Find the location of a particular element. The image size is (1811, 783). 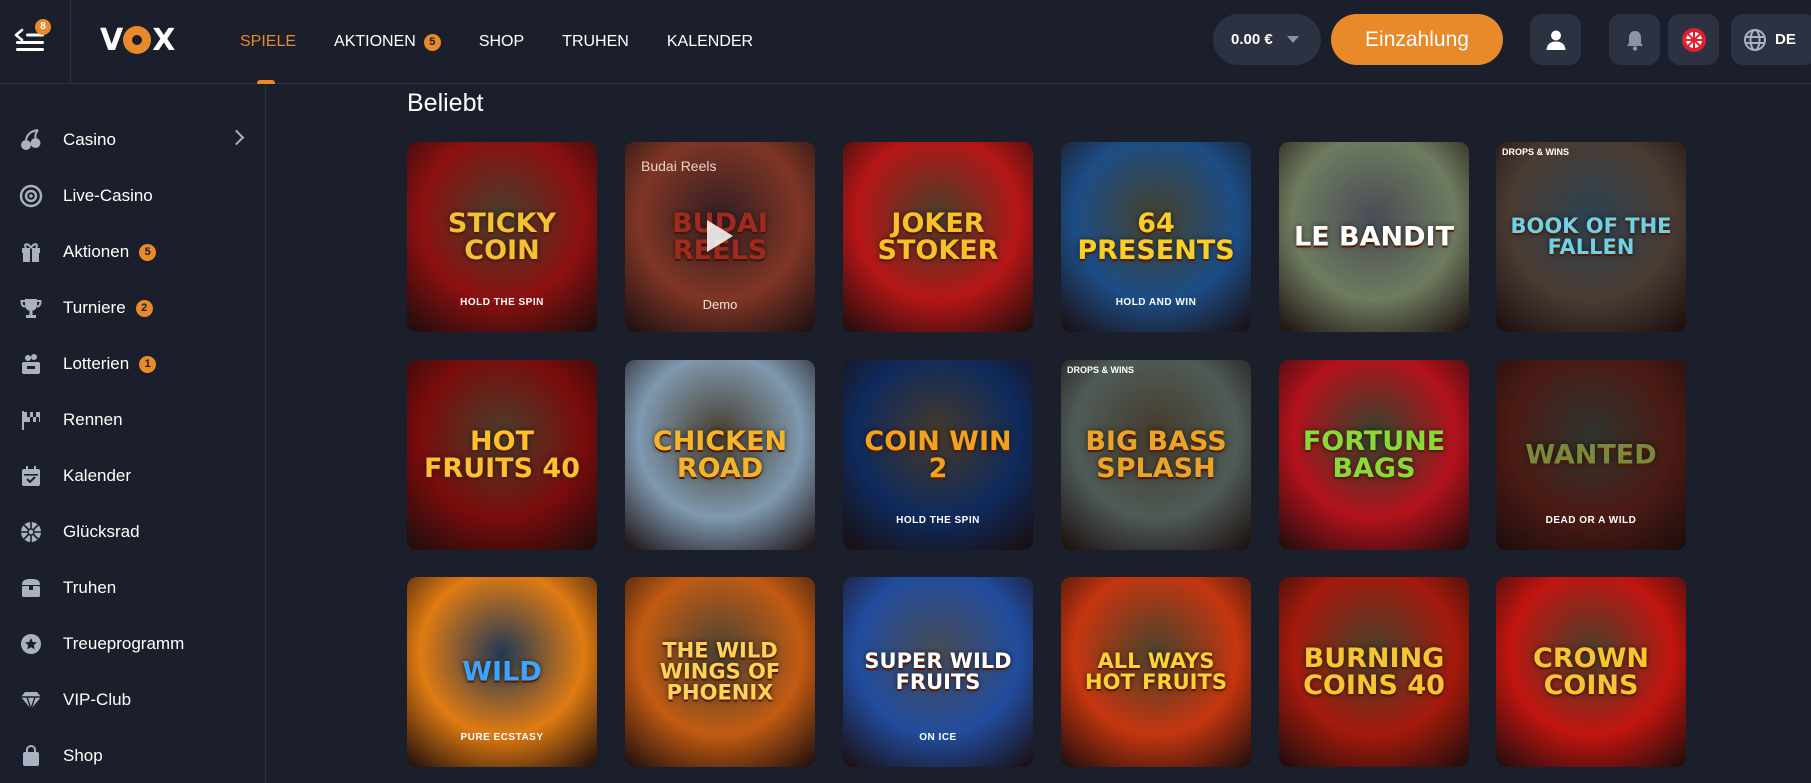

game-title: Crown Coins is located at coordinates (1591, 672).